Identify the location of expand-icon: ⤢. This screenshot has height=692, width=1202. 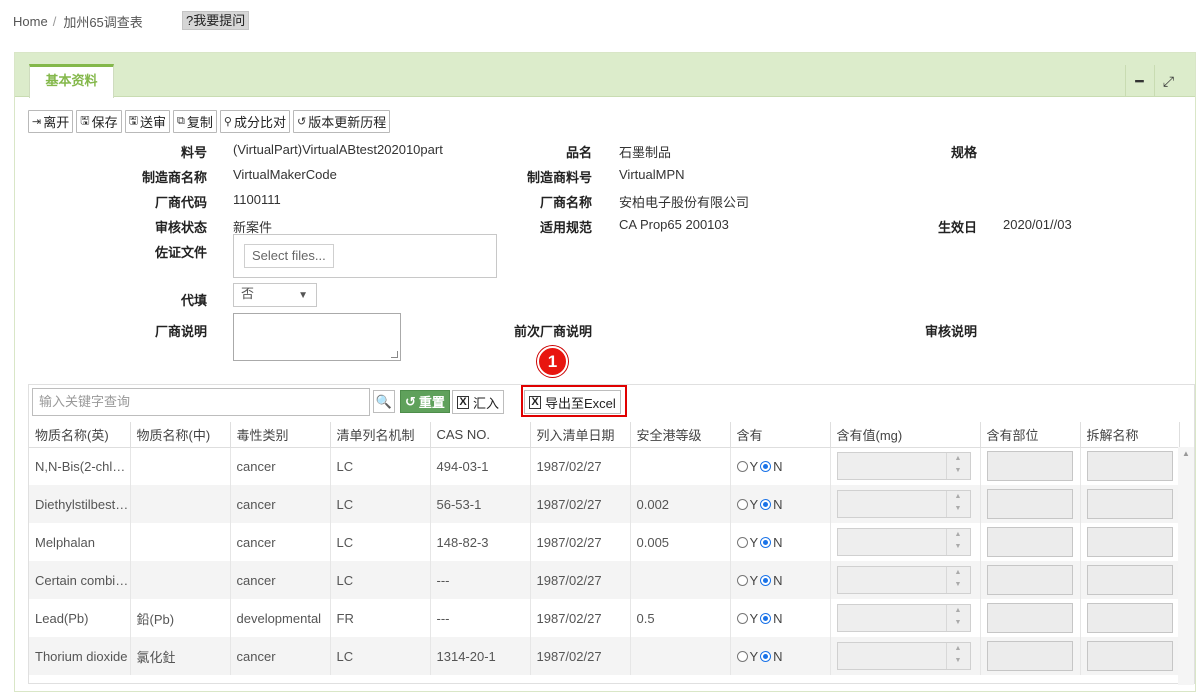
(1168, 81).